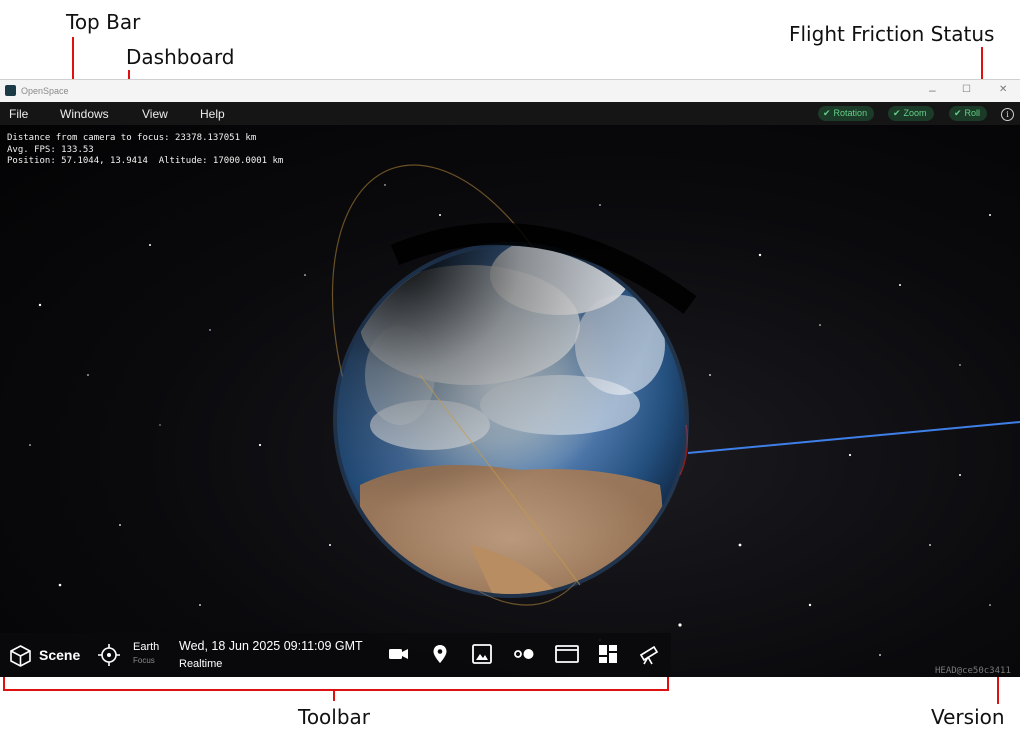  I want to click on top-bar-annotation: Top Bar, so click(103, 22).